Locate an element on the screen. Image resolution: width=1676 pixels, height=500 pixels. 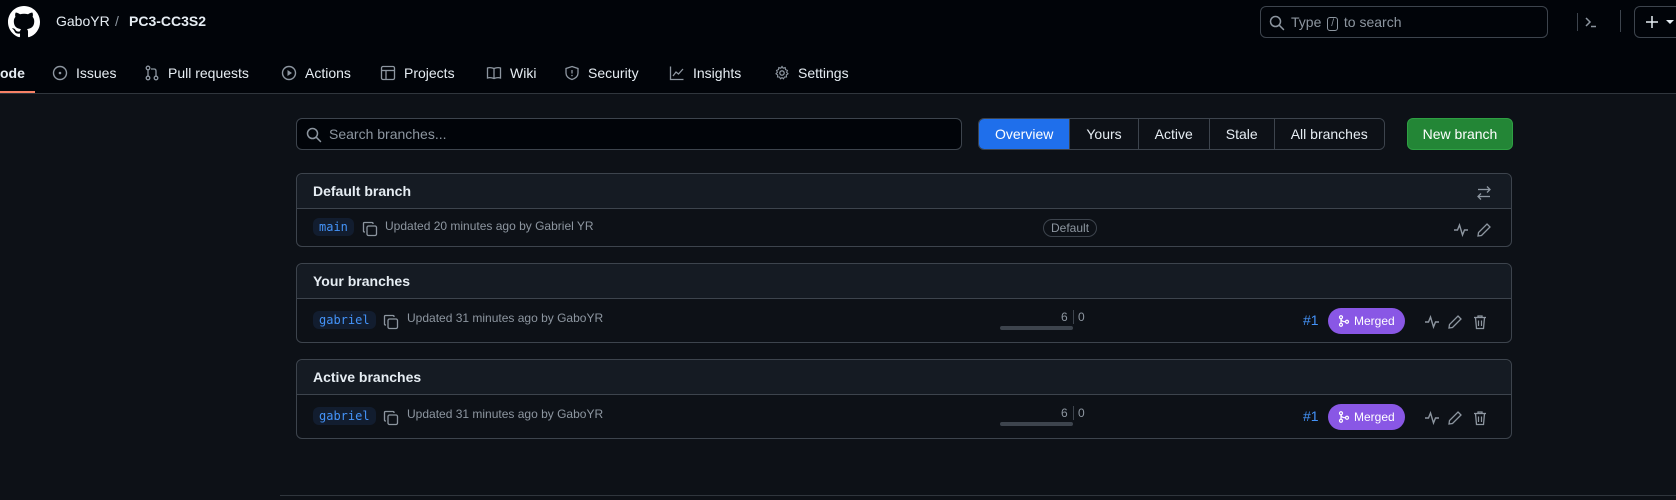
chevron-down-icon is located at coordinates (1670, 22).